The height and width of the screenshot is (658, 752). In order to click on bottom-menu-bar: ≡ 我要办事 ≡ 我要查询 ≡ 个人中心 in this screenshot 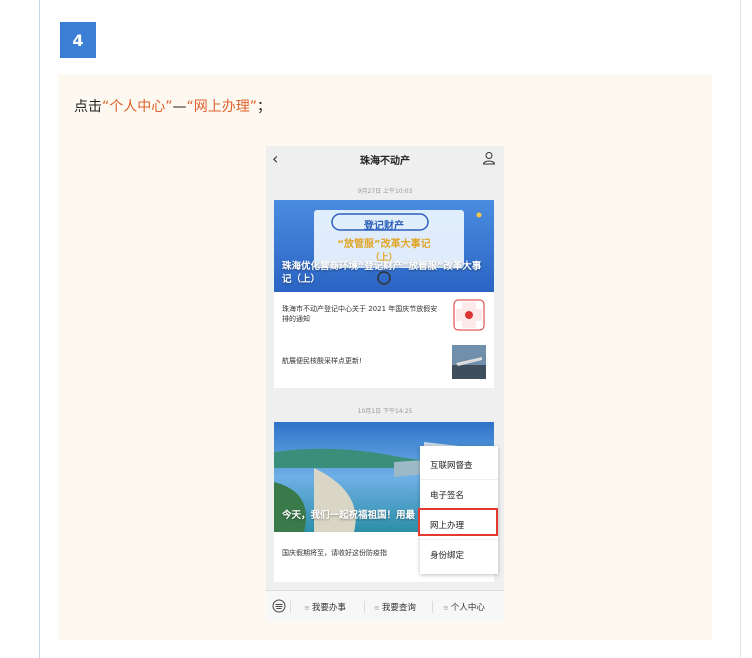, I will do `click(385, 606)`.